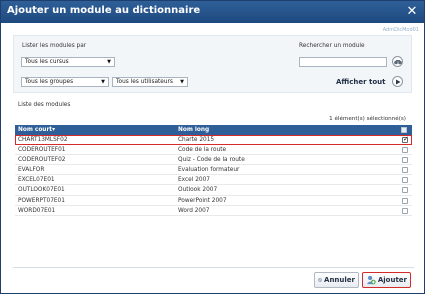 This screenshot has width=425, height=294. What do you see at coordinates (213, 130) in the screenshot?
I see `table-header: Nom court▾ Nom long` at bounding box center [213, 130].